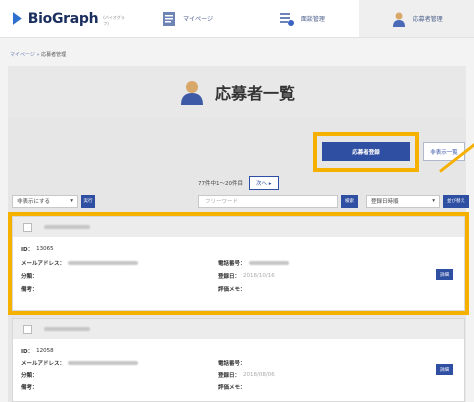 The image size is (474, 402). I want to click on id-row: ID： 13065, so click(37, 249).